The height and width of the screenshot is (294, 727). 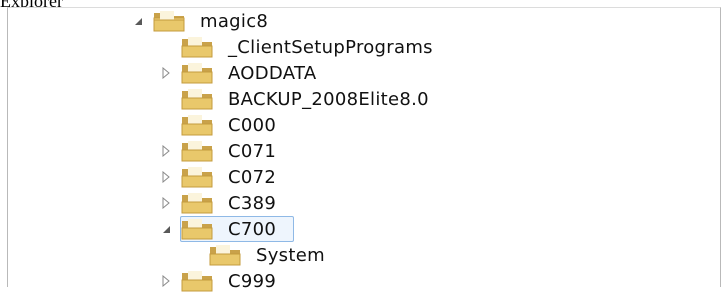 I want to click on tree-item-c999: C999, so click(x=216, y=281).